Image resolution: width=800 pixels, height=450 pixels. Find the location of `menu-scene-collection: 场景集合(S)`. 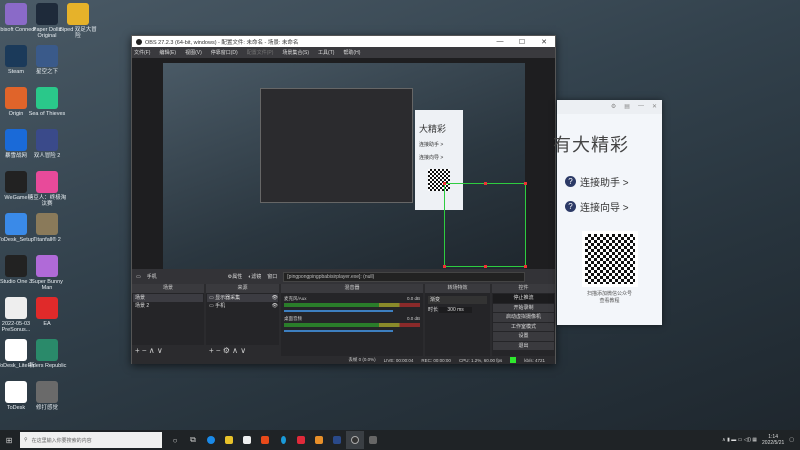

menu-scene-collection: 场景集合(S) is located at coordinates (295, 52).